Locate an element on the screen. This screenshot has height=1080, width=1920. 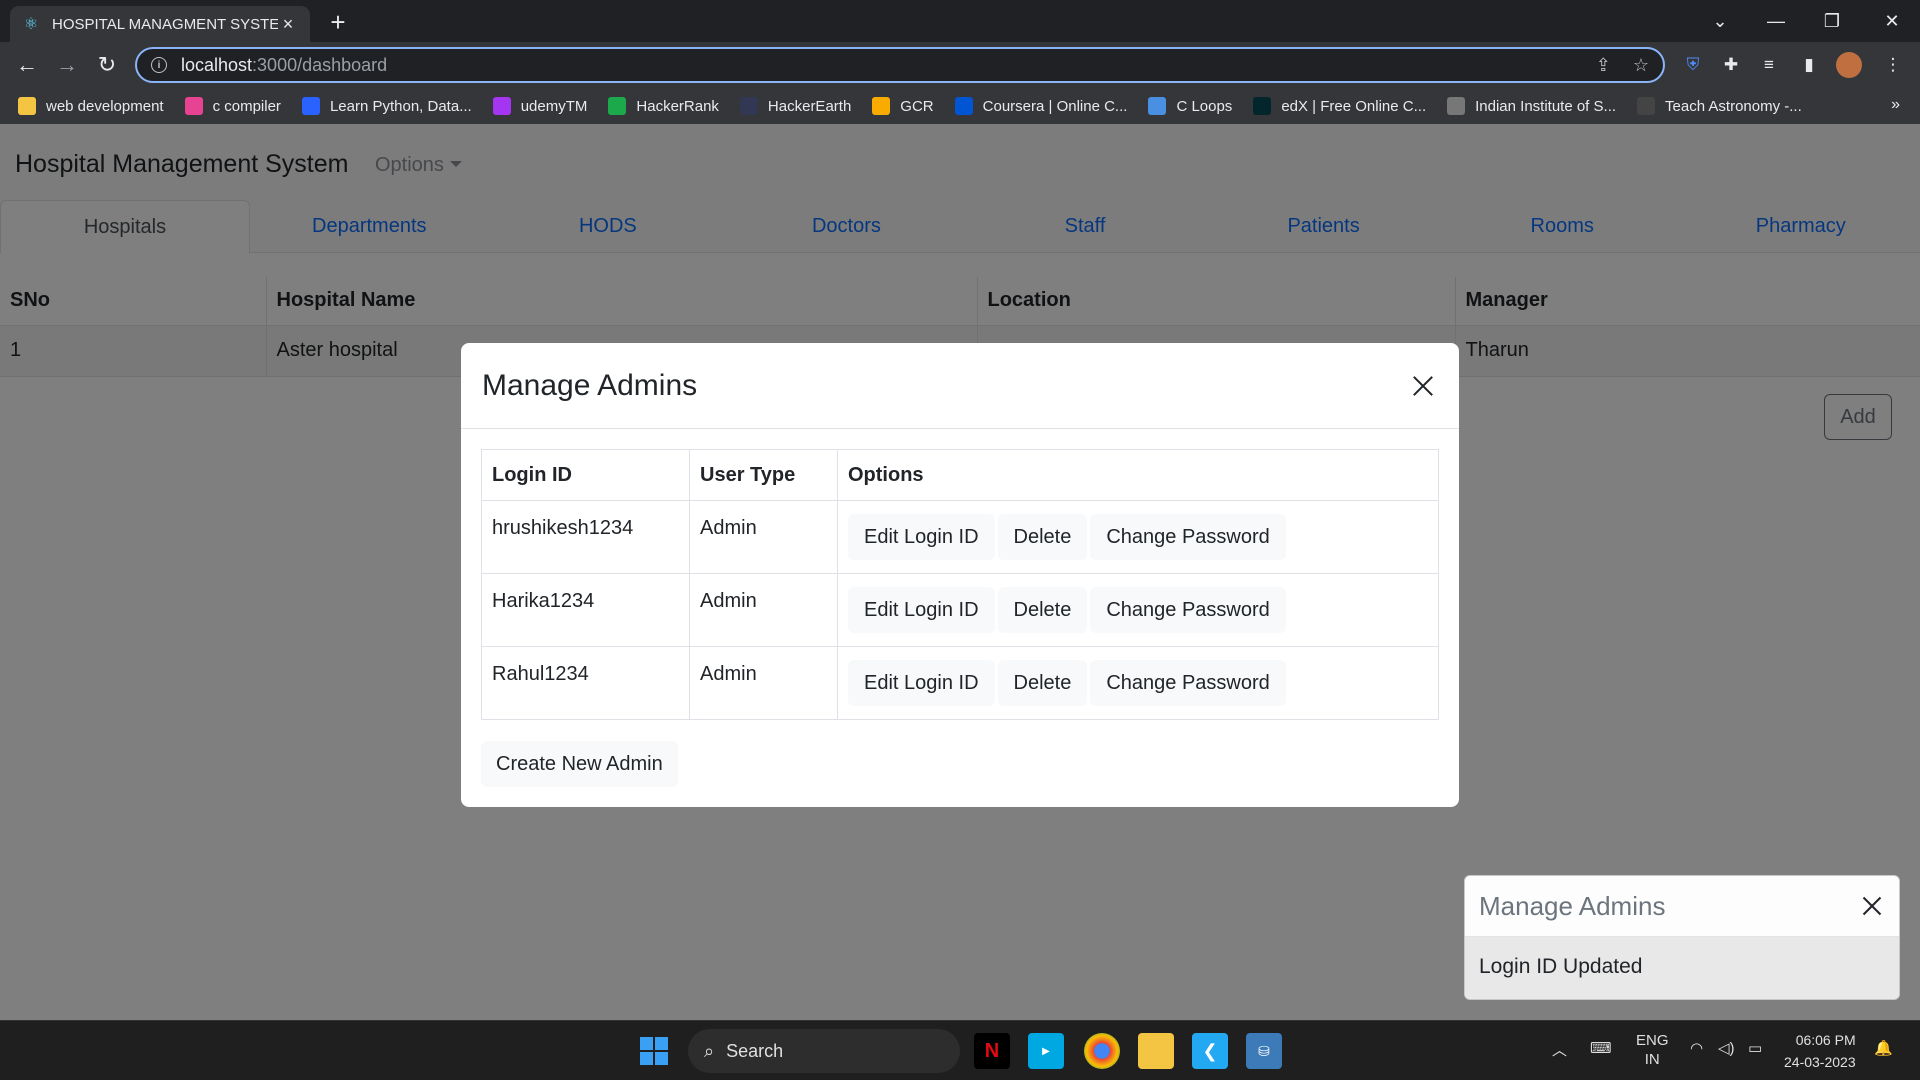
forward-icon: → is located at coordinates (67, 65).